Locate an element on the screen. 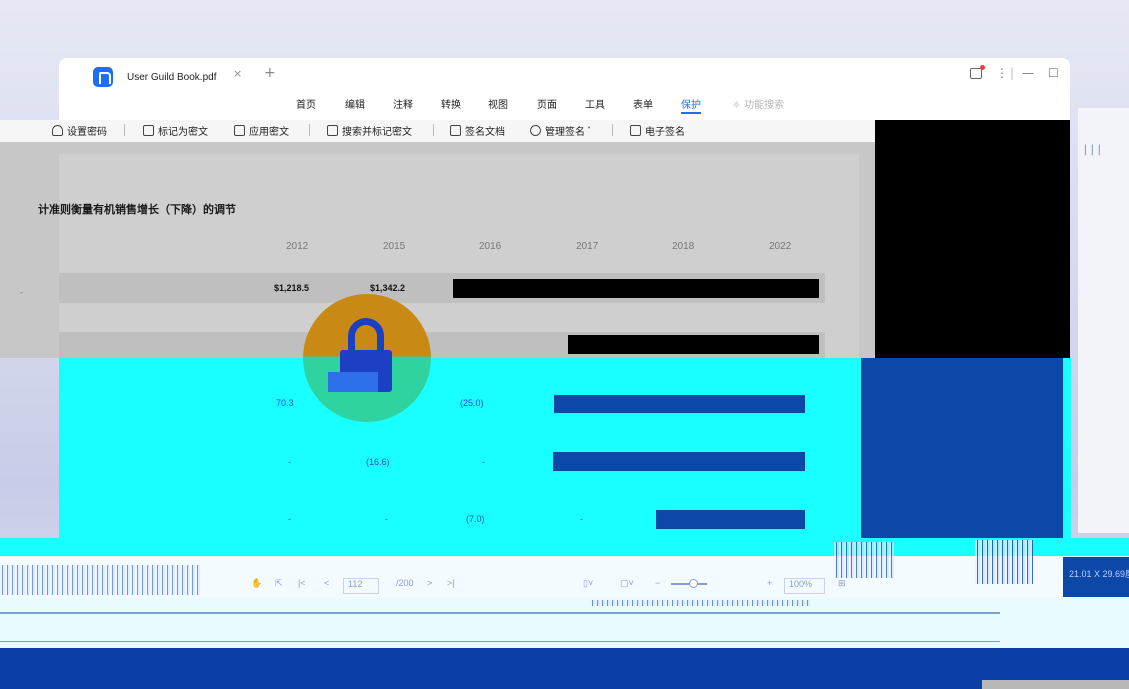 The height and width of the screenshot is (689, 1129). maximize-button: ☐ is located at coordinates (1053, 73).